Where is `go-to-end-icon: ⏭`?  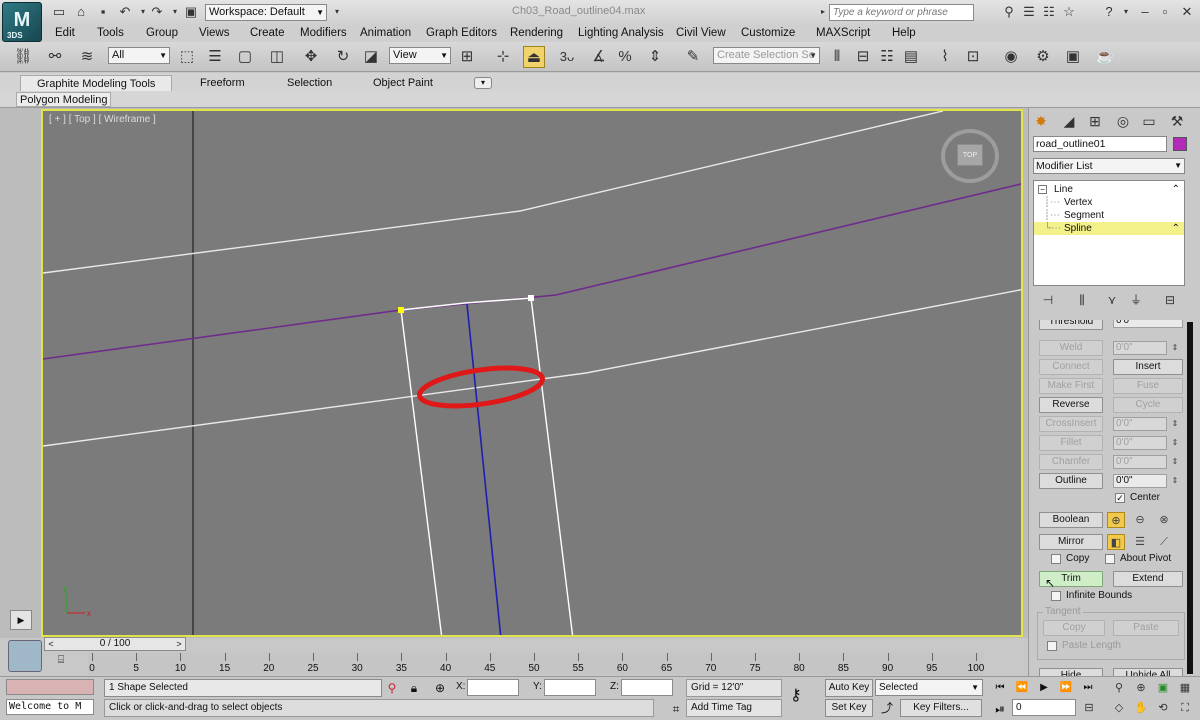
go-to-end-icon: ⏭ is located at coordinates (1088, 688).